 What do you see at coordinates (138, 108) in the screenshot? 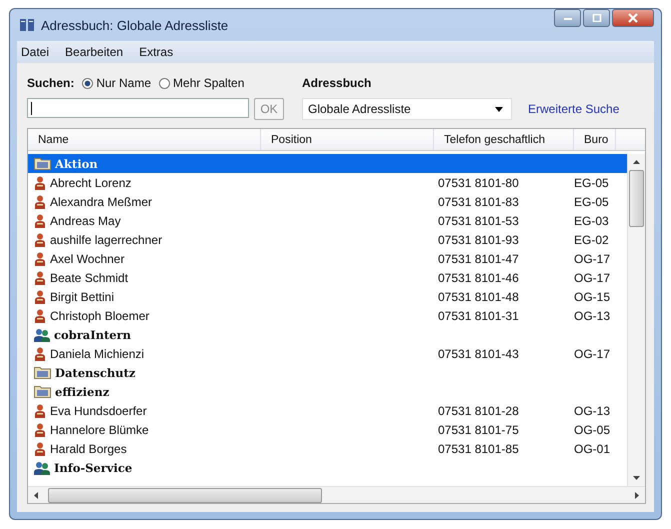
I see `search-field` at bounding box center [138, 108].